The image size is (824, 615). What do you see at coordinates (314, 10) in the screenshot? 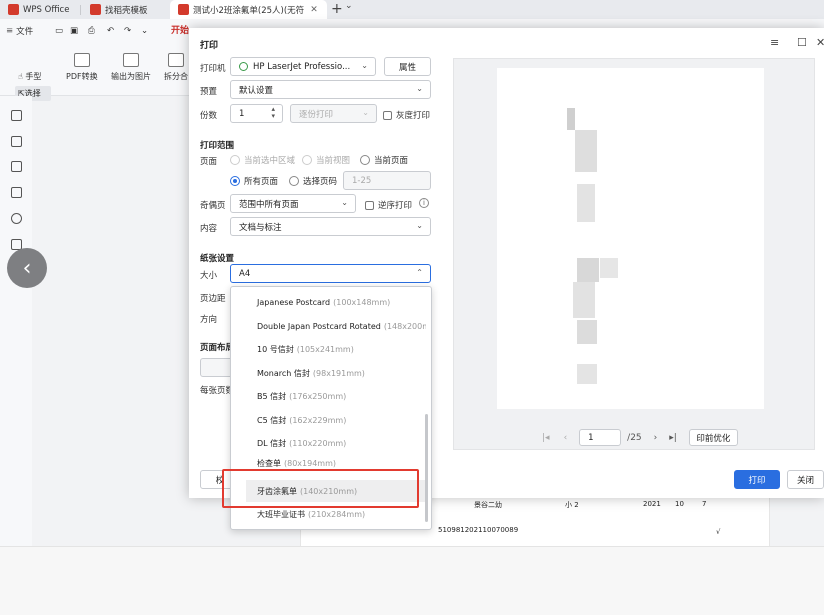
I see `close-tab-icon: ✕` at bounding box center [314, 10].